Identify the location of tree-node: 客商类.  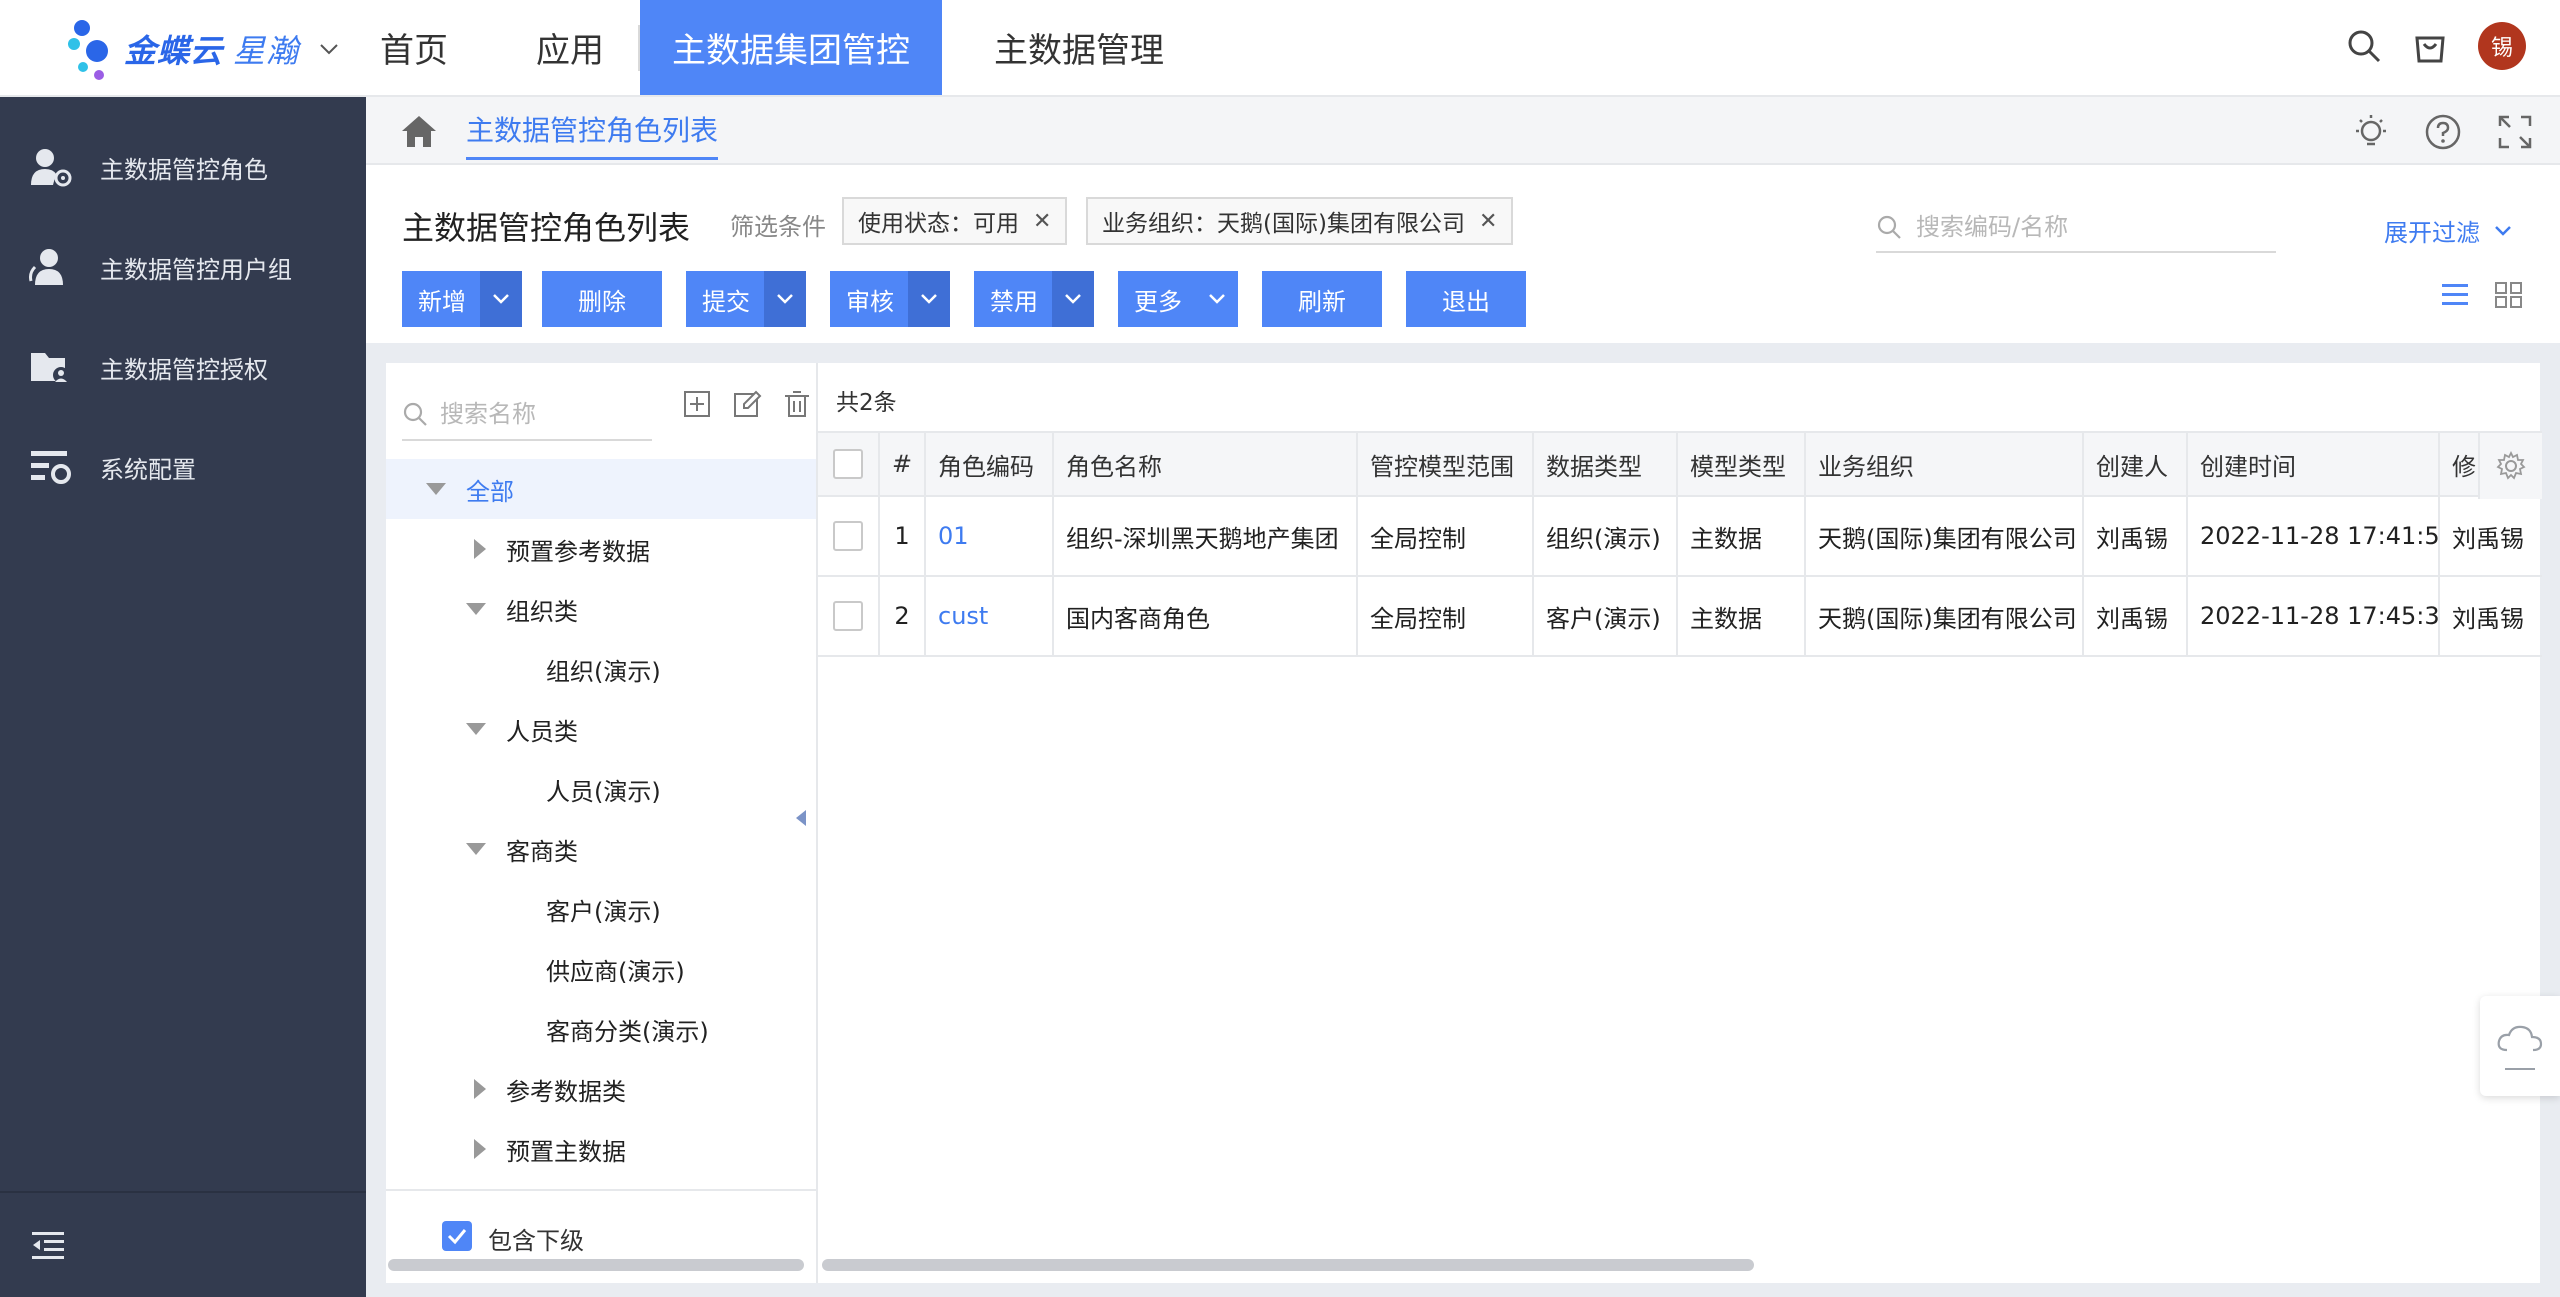
(601, 849).